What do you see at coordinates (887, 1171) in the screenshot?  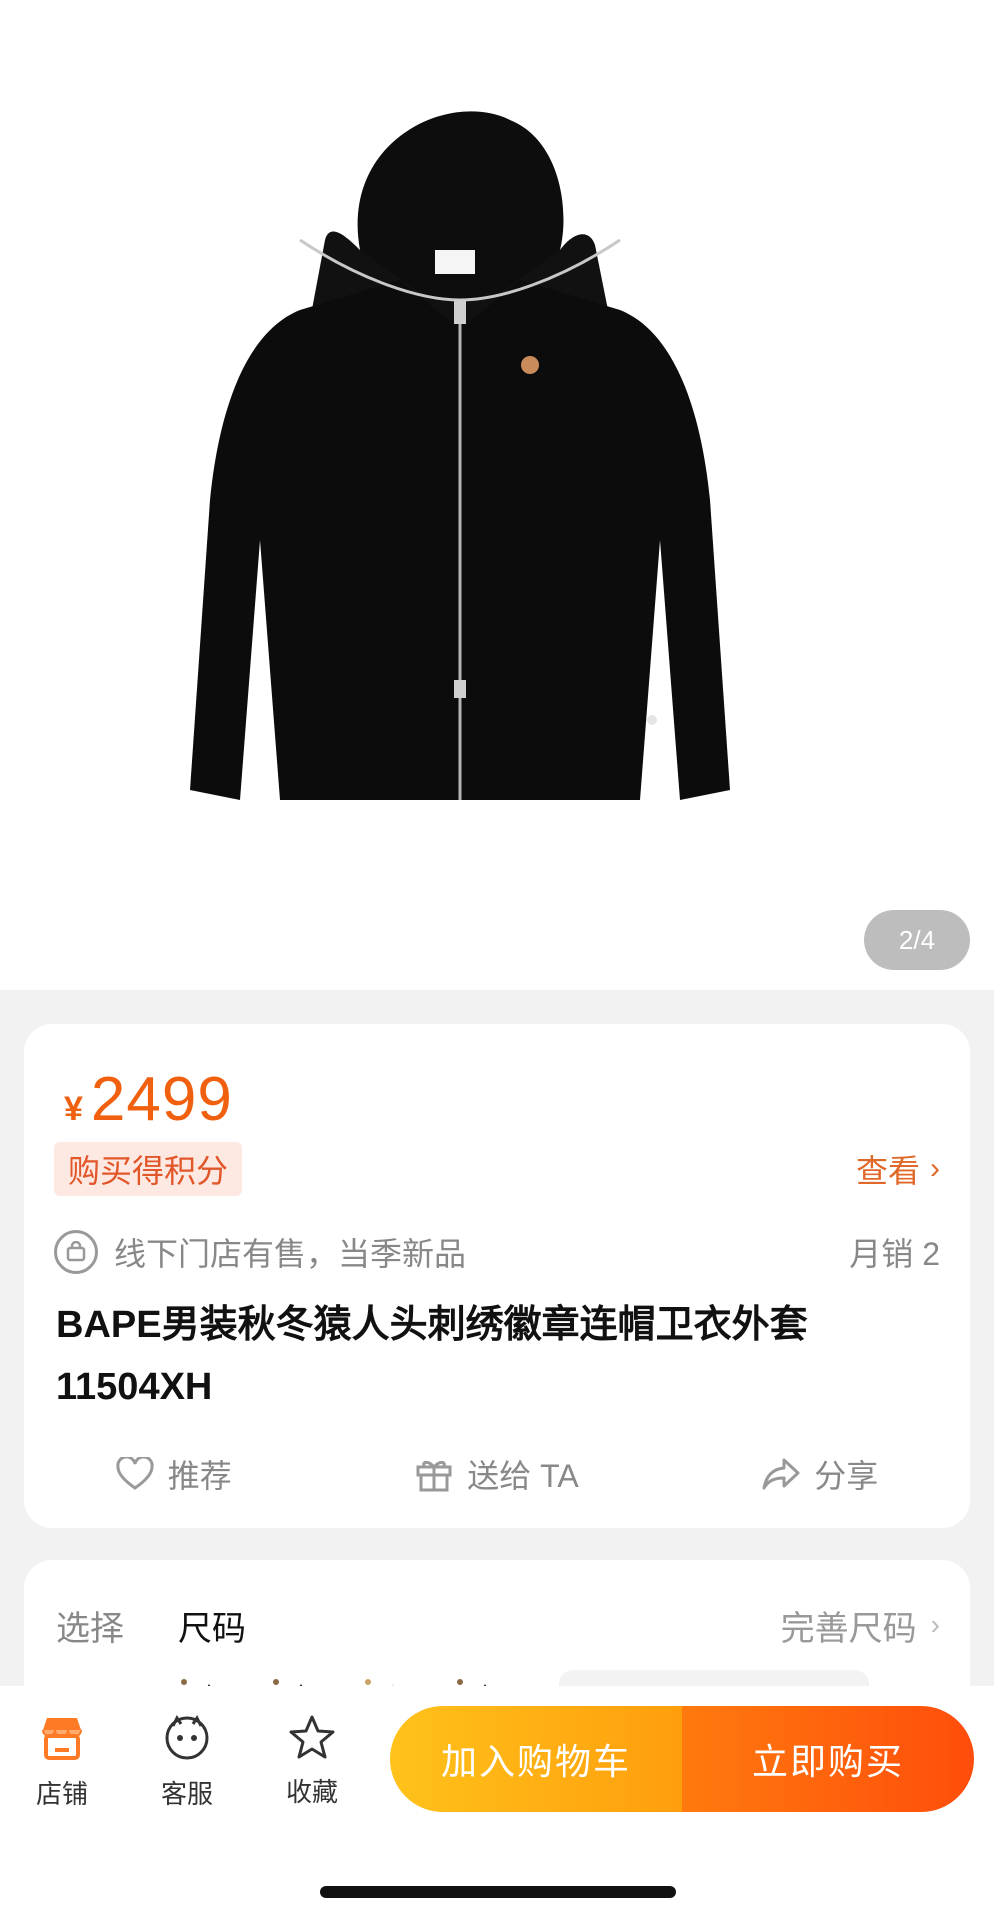 I see `view-link-label: 查看` at bounding box center [887, 1171].